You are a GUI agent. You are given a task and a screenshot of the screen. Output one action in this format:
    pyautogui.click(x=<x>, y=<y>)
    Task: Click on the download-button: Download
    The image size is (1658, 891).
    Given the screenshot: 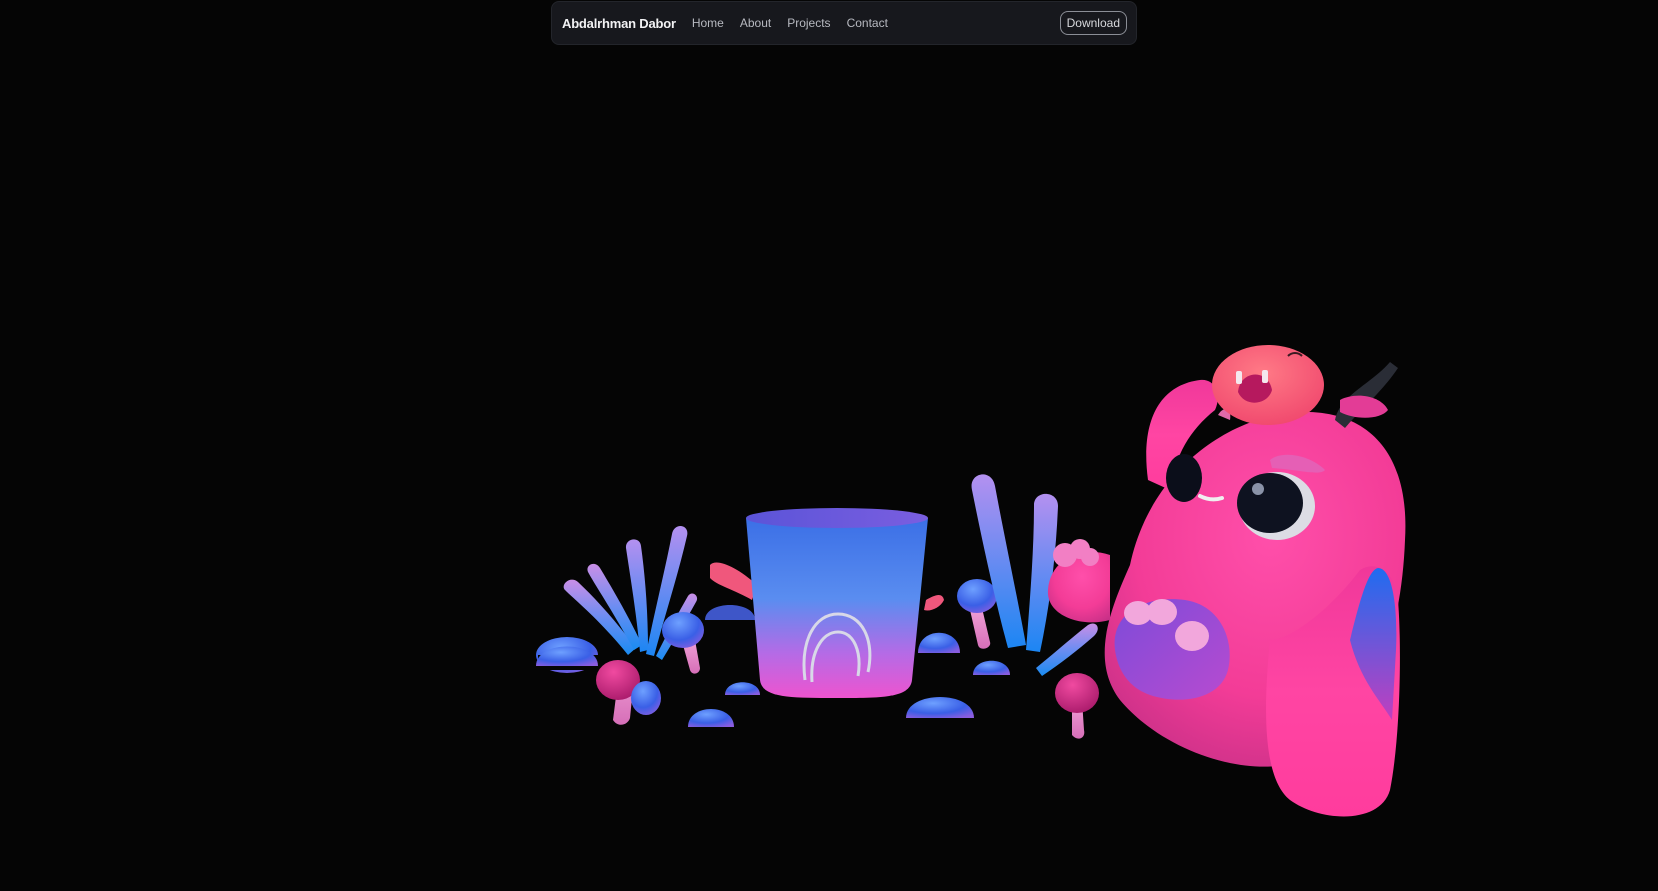 What is the action you would take?
    pyautogui.click(x=1093, y=23)
    